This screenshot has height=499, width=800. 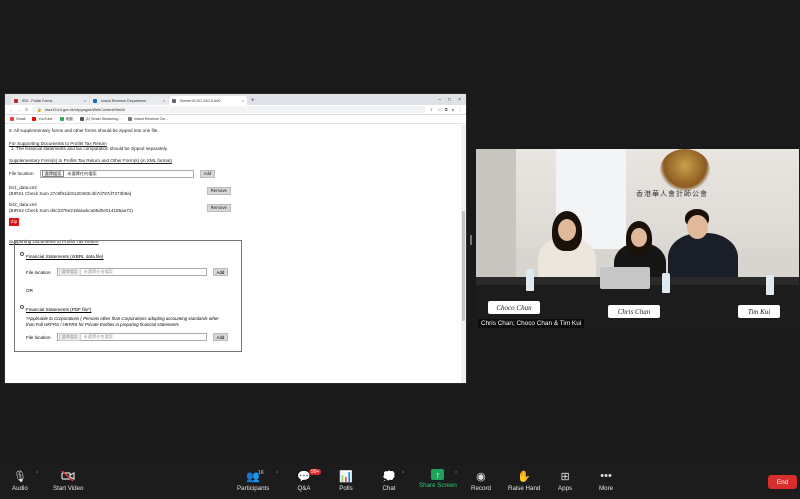 What do you see at coordinates (459, 100) in the screenshot?
I see `close-window-icon: ×` at bounding box center [459, 100].